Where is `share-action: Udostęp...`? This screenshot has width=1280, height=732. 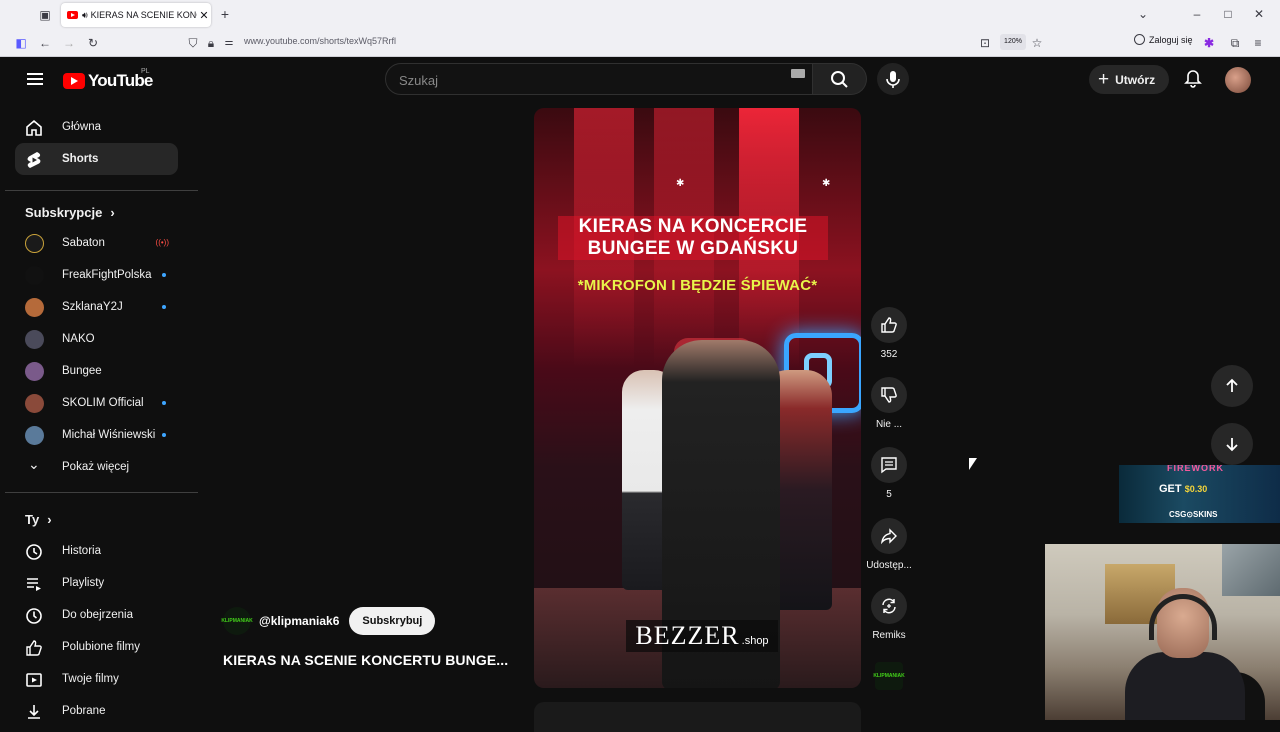 share-action: Udostęp... is located at coordinates (889, 544).